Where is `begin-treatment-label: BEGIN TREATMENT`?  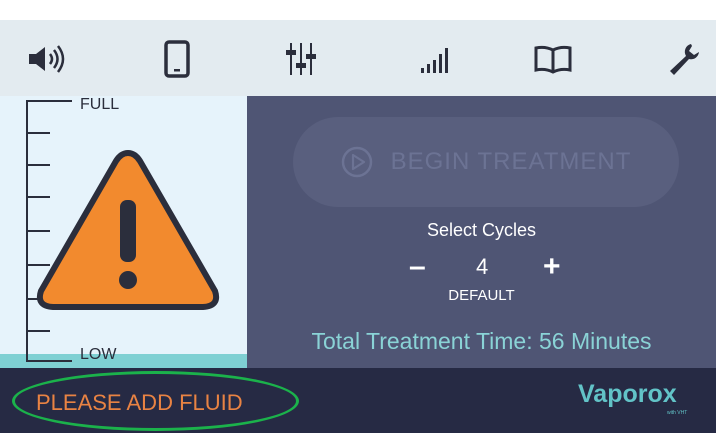 begin-treatment-label: BEGIN TREATMENT is located at coordinates (511, 161).